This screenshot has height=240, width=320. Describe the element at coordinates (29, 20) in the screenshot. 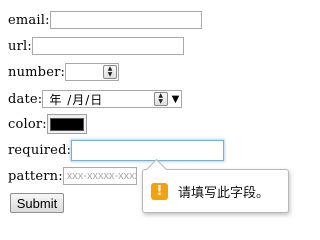

I see `email-label: email:` at that location.